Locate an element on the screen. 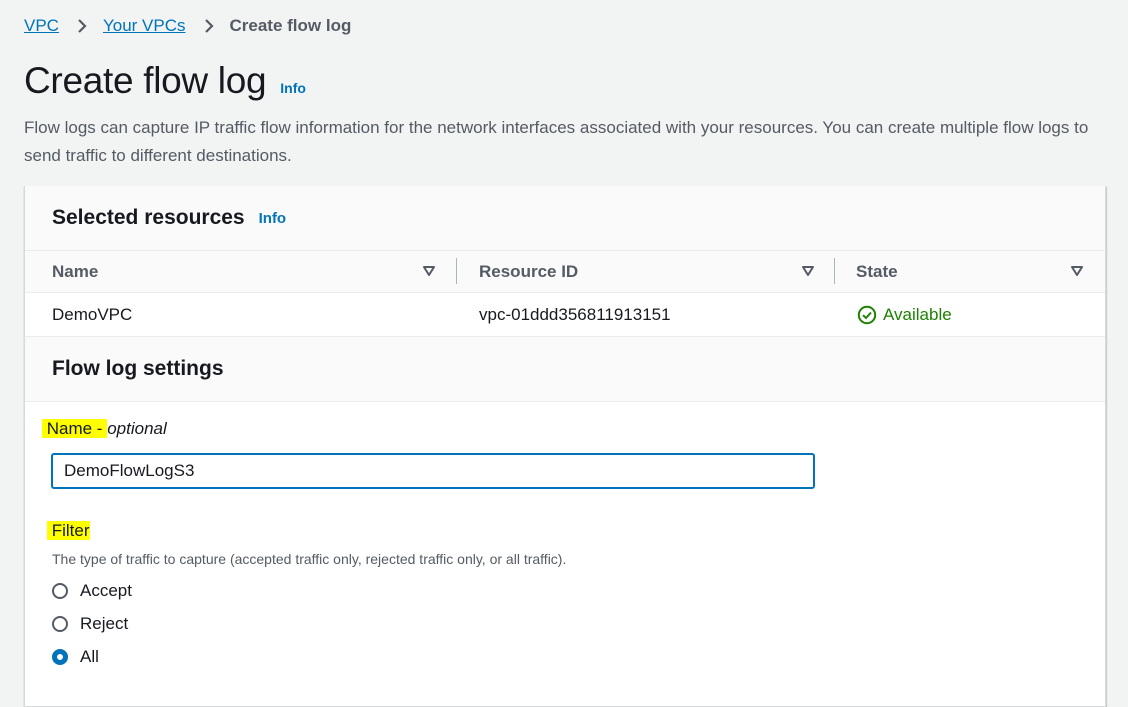 The height and width of the screenshot is (707, 1128). name-field-label: Name - optional is located at coordinates (104, 429).